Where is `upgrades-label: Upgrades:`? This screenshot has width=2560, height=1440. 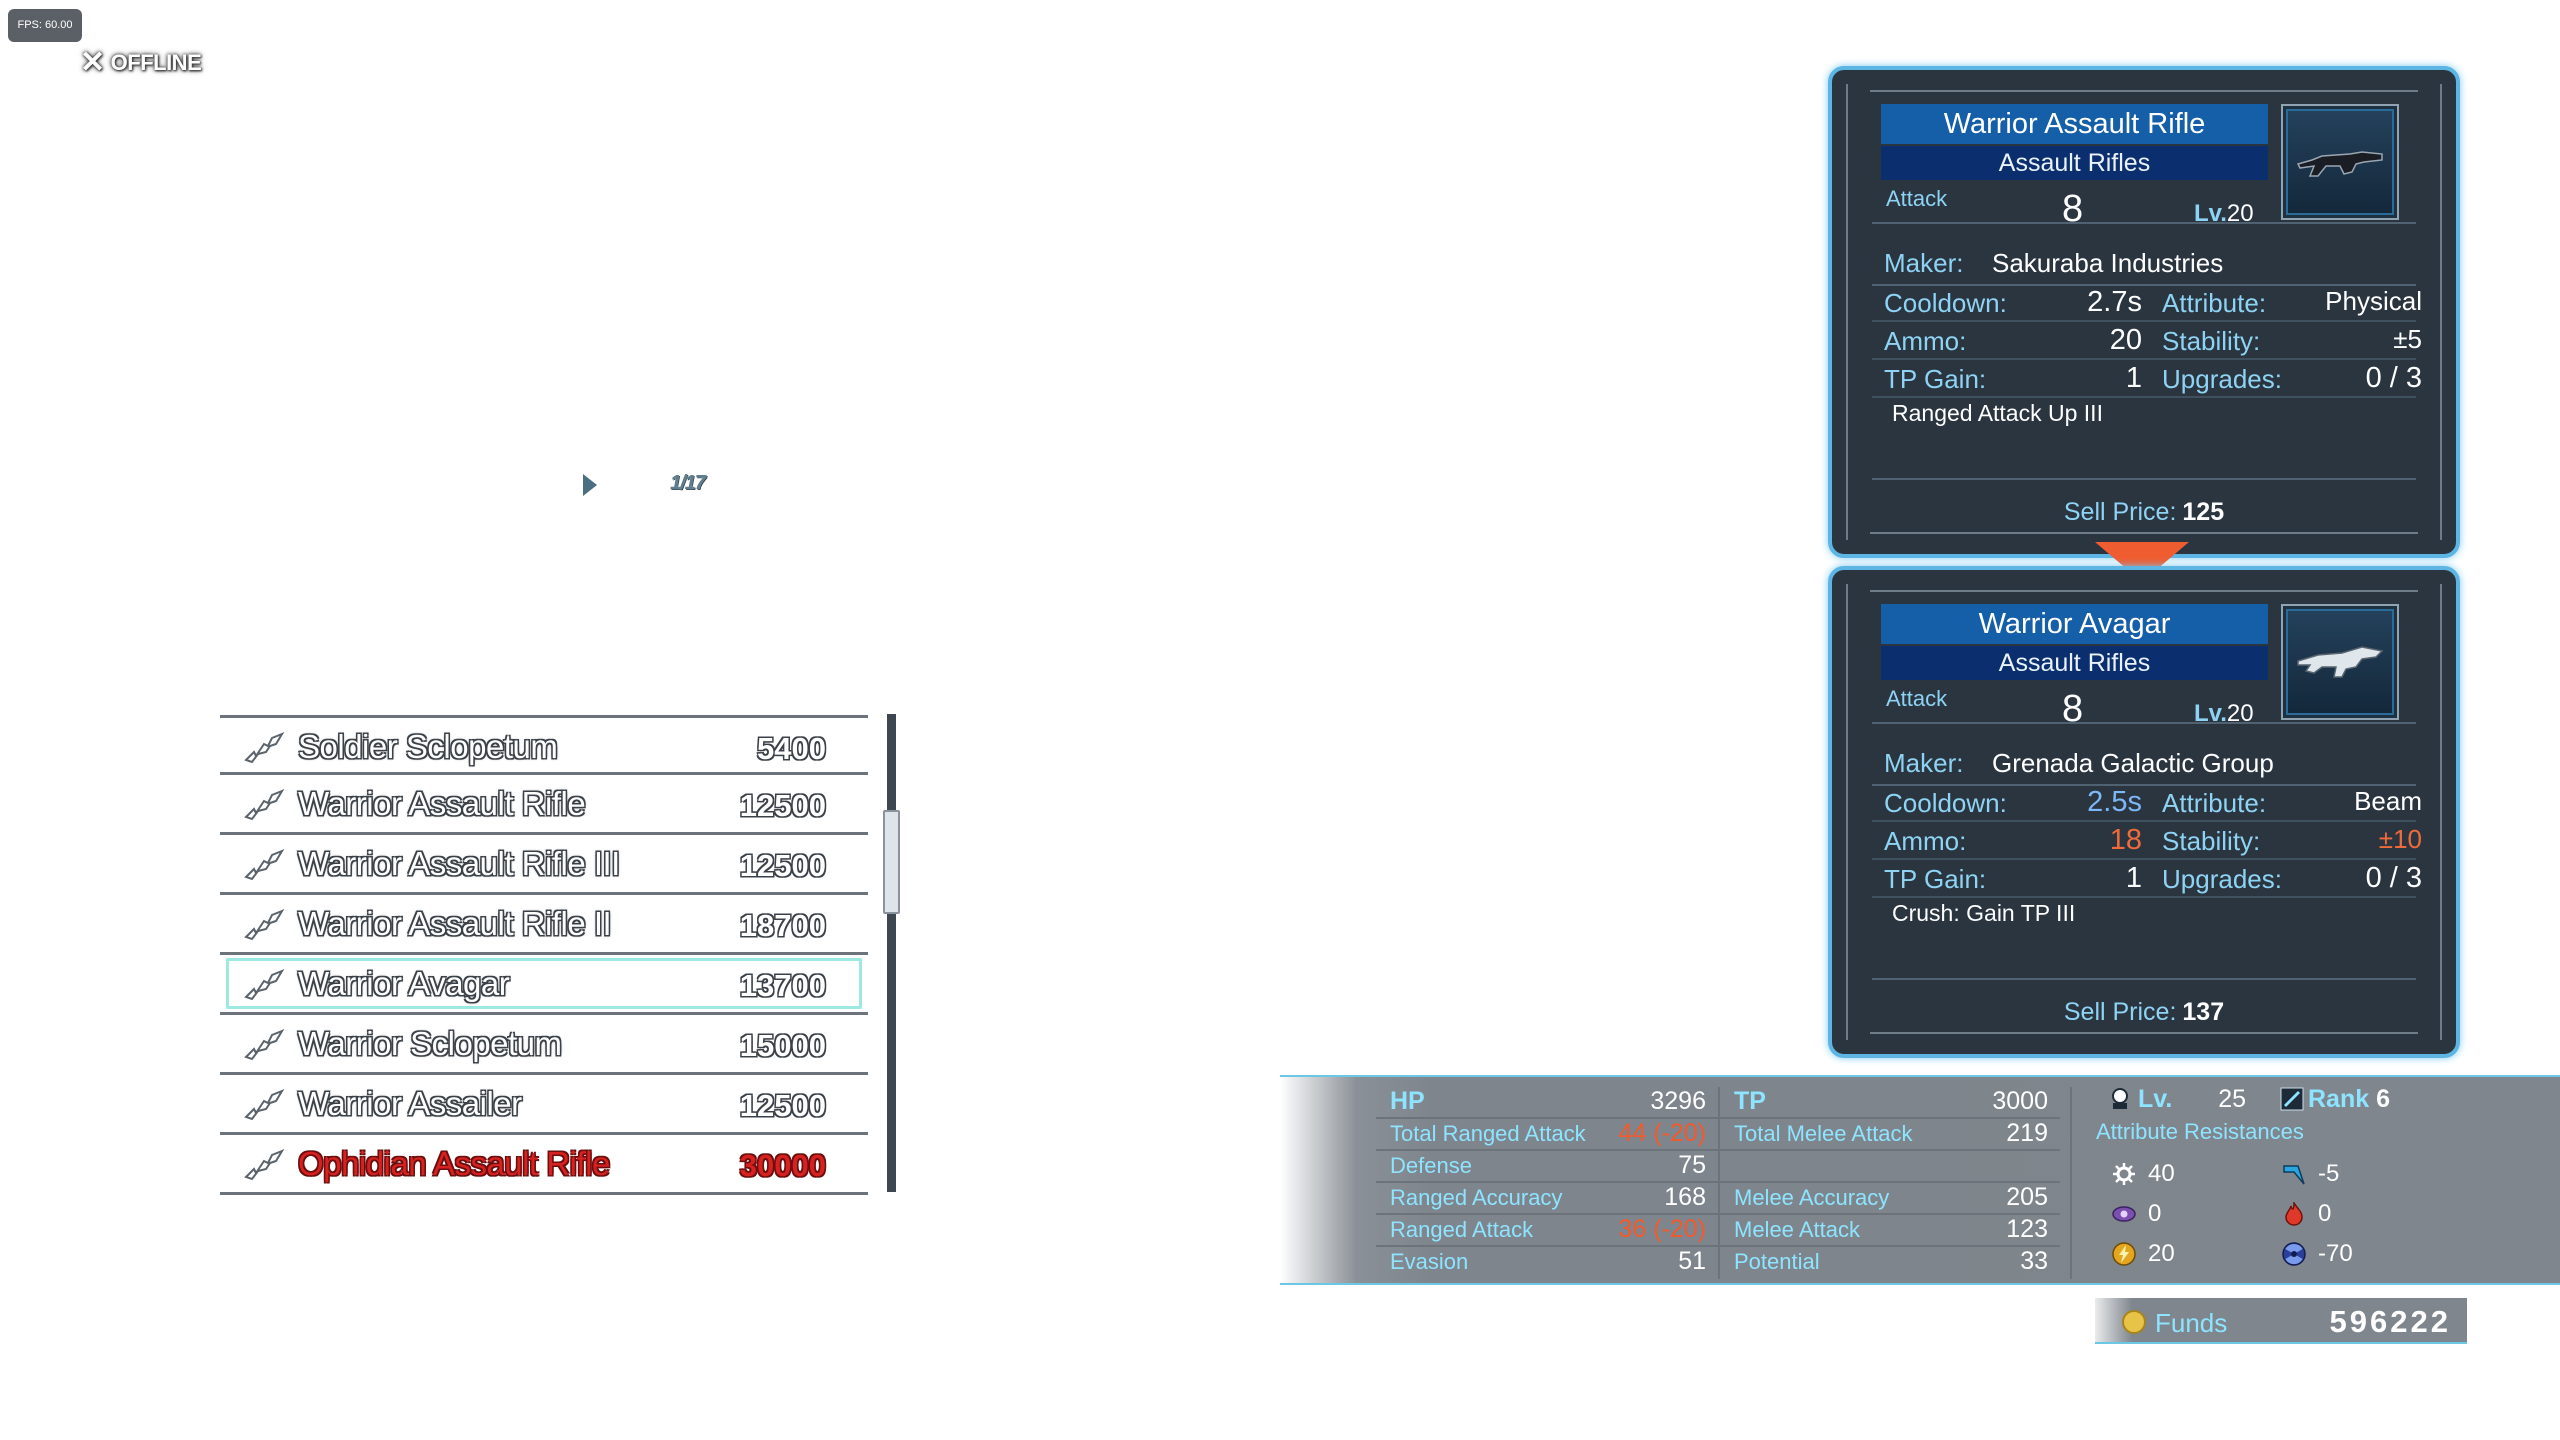
upgrades-label: Upgrades: is located at coordinates (2222, 879).